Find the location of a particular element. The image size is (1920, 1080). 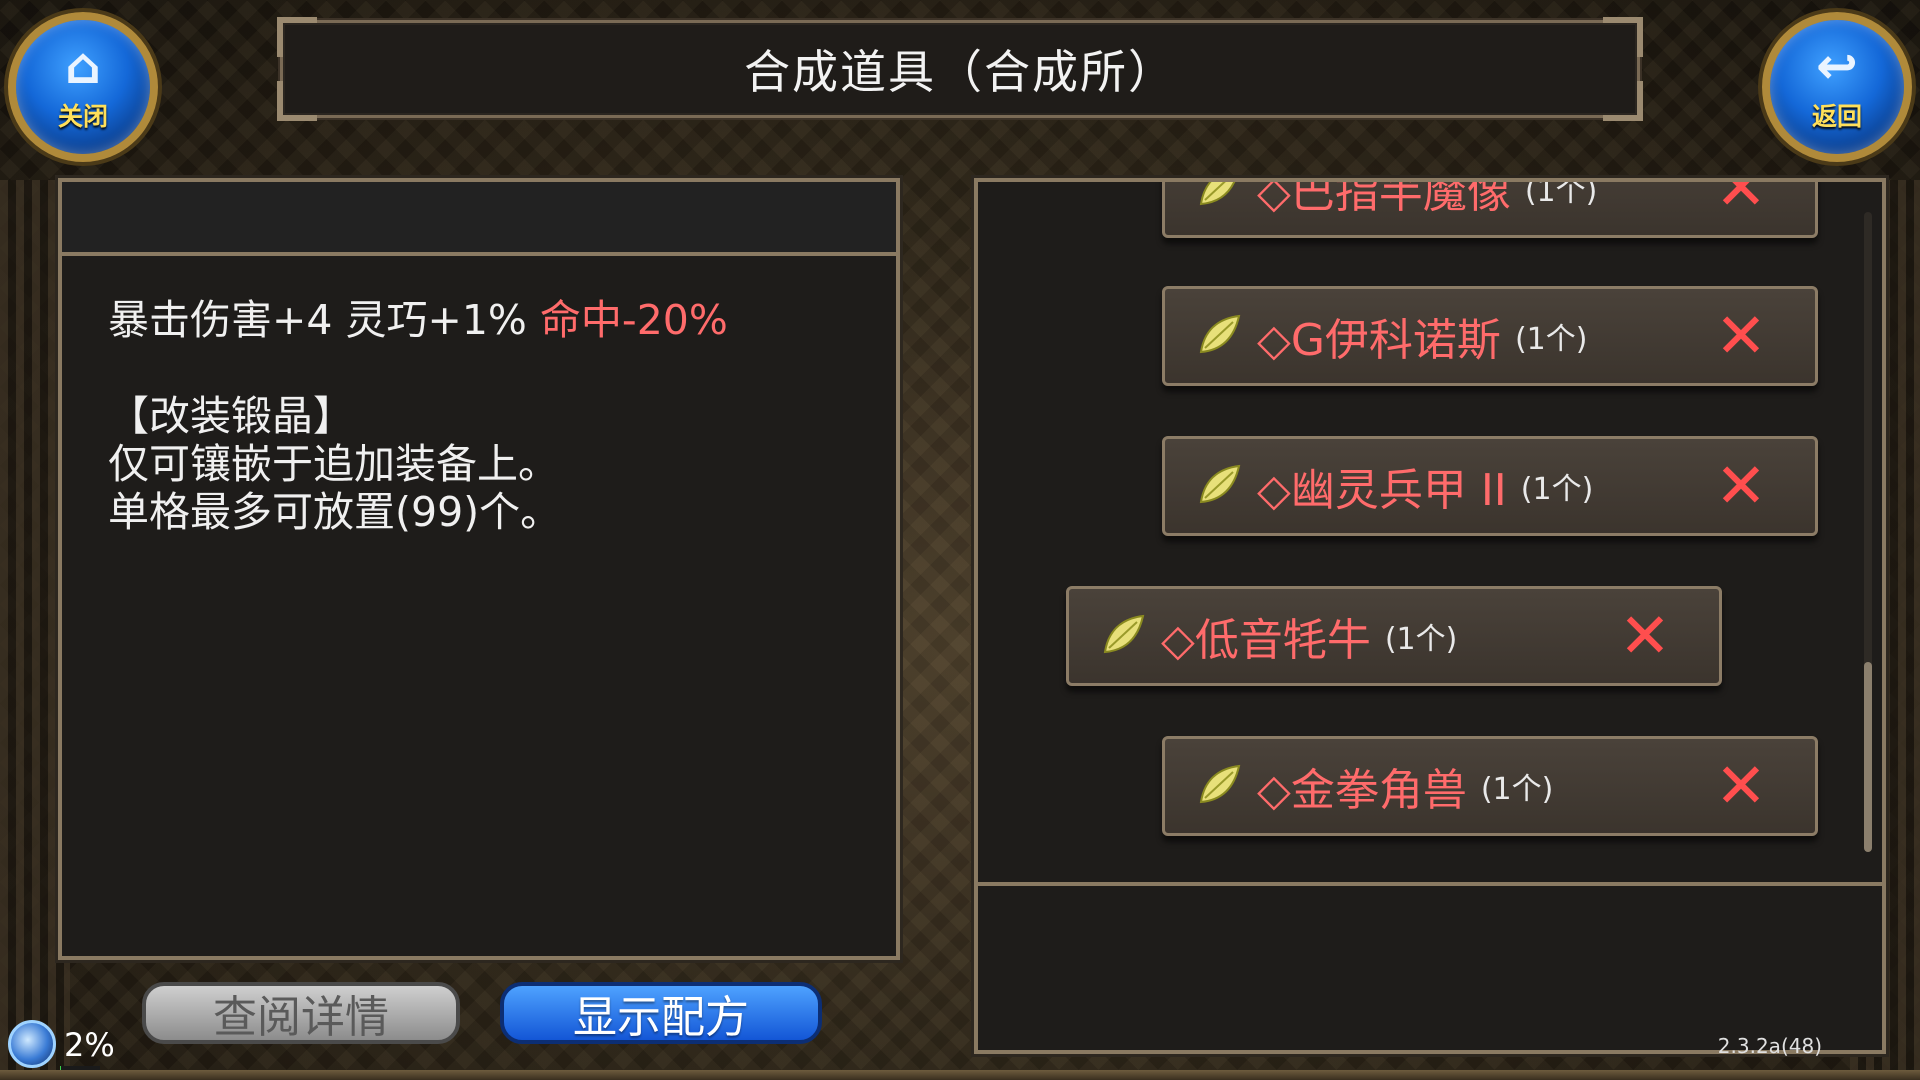

status-percent: 2% is located at coordinates (89, 1045).